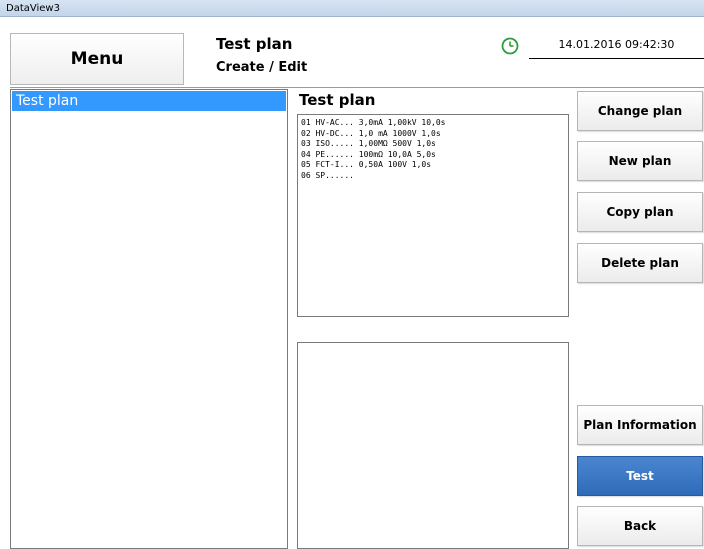  What do you see at coordinates (433, 445) in the screenshot?
I see `plan-detail-box` at bounding box center [433, 445].